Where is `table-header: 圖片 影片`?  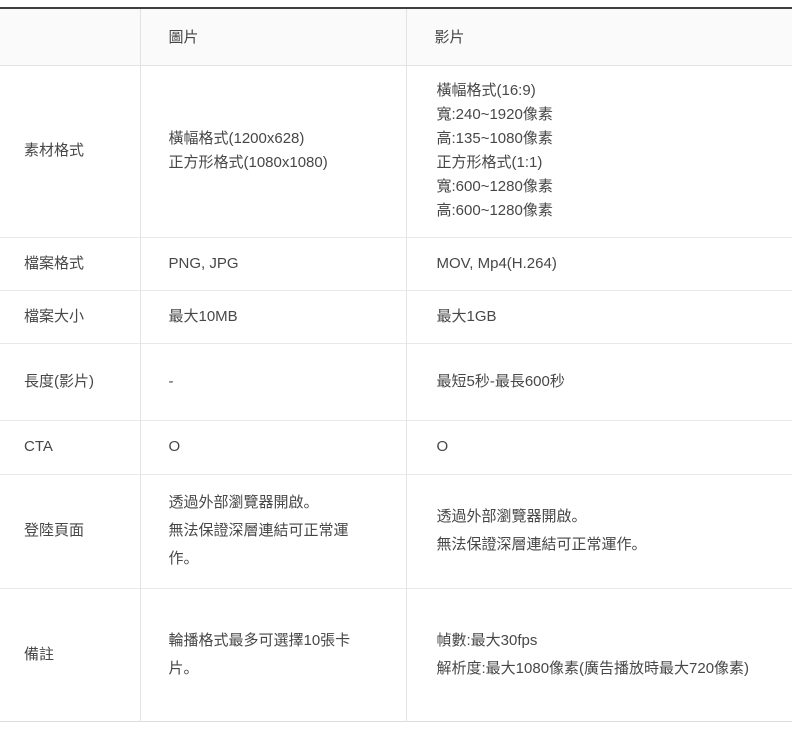 table-header: 圖片 影片 is located at coordinates (396, 37).